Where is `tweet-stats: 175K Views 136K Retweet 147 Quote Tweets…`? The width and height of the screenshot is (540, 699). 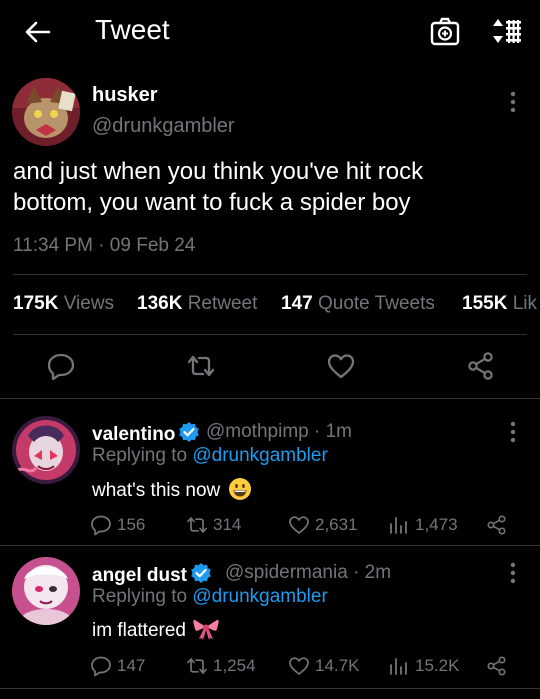 tweet-stats: 175K Views 136K Retweet 147 Quote Tweets… is located at coordinates (276, 306).